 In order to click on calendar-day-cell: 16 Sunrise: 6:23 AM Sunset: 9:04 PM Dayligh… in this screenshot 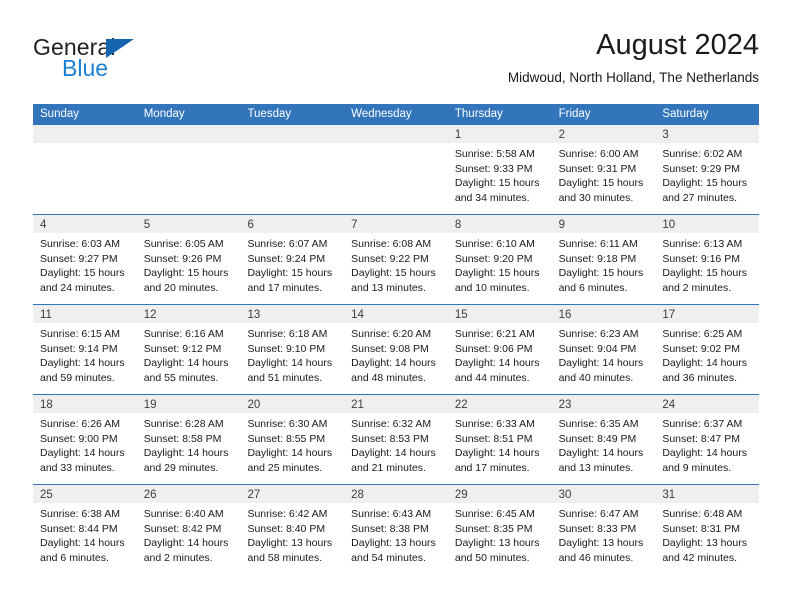, I will do `click(603, 349)`.